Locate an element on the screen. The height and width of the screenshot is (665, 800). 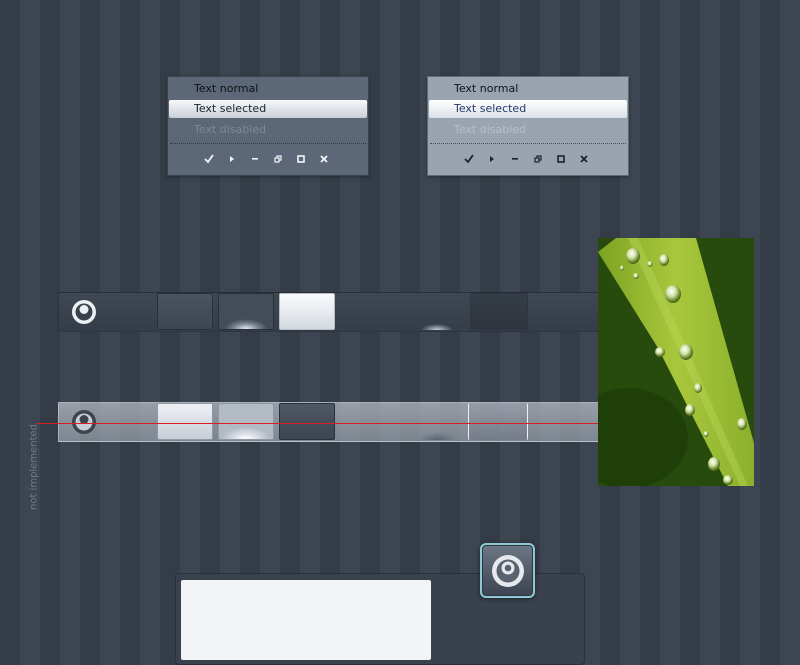
context-menu-dark: Text normal Text selected Text disabled is located at coordinates (268, 126).